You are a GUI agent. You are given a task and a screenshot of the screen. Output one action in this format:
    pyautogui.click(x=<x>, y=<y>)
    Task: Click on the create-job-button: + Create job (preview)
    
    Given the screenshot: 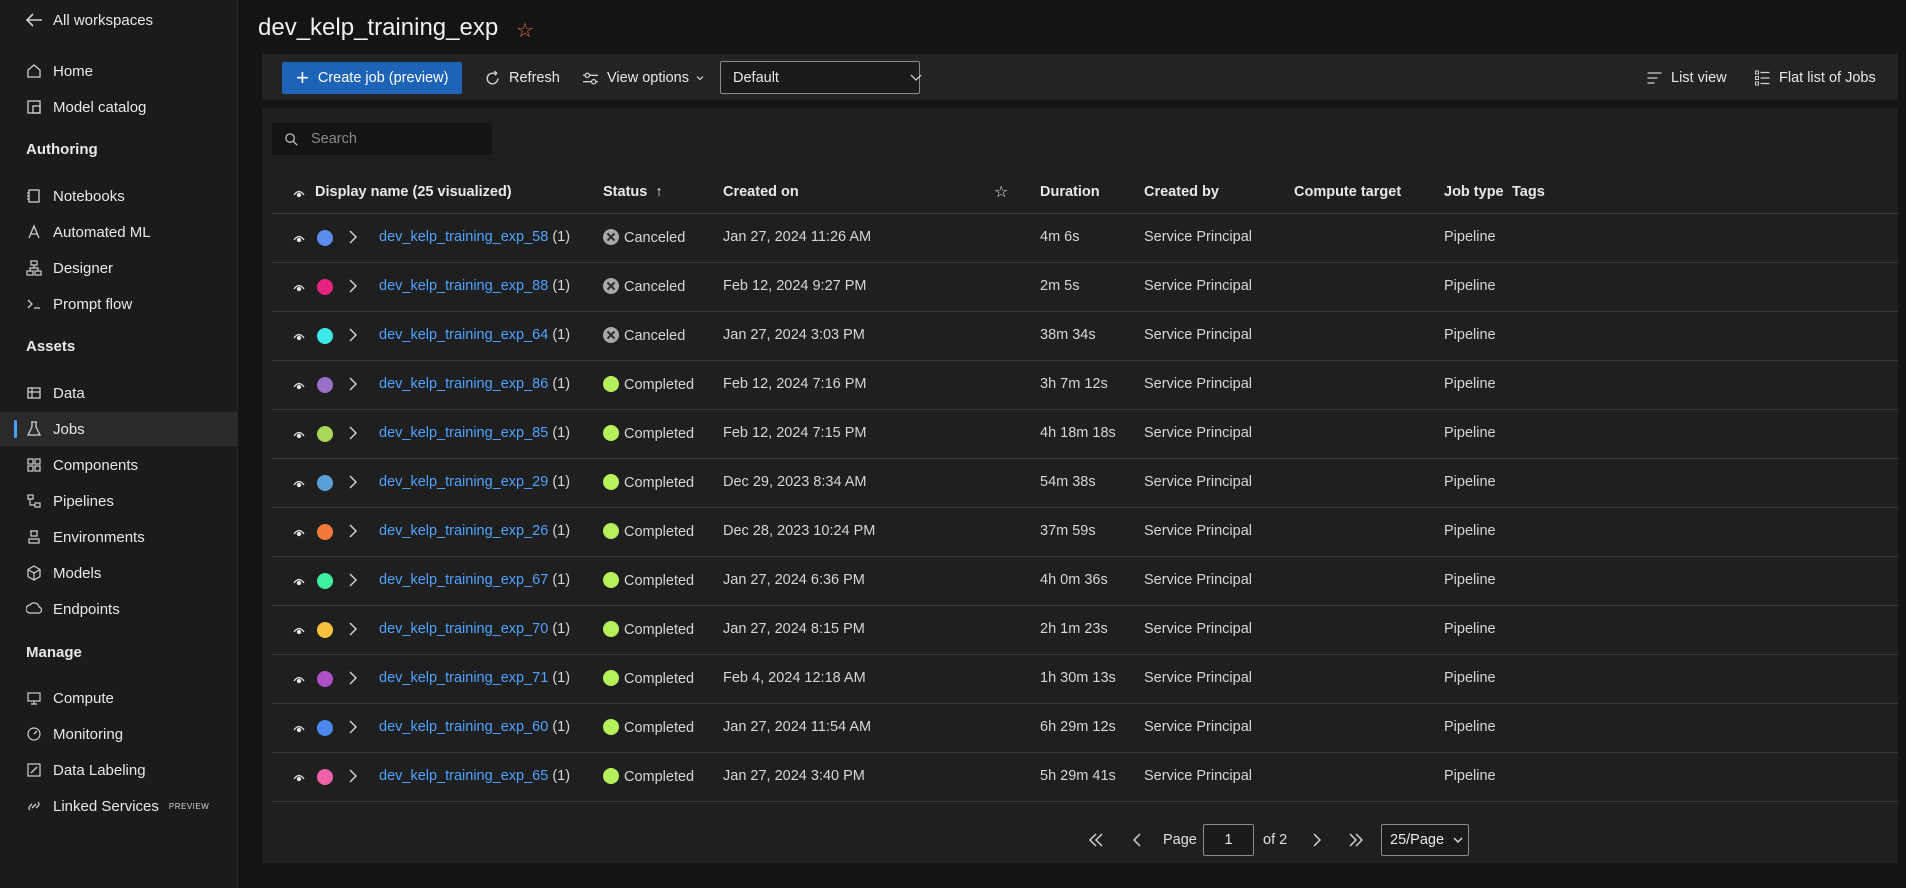 What is the action you would take?
    pyautogui.click(x=372, y=78)
    